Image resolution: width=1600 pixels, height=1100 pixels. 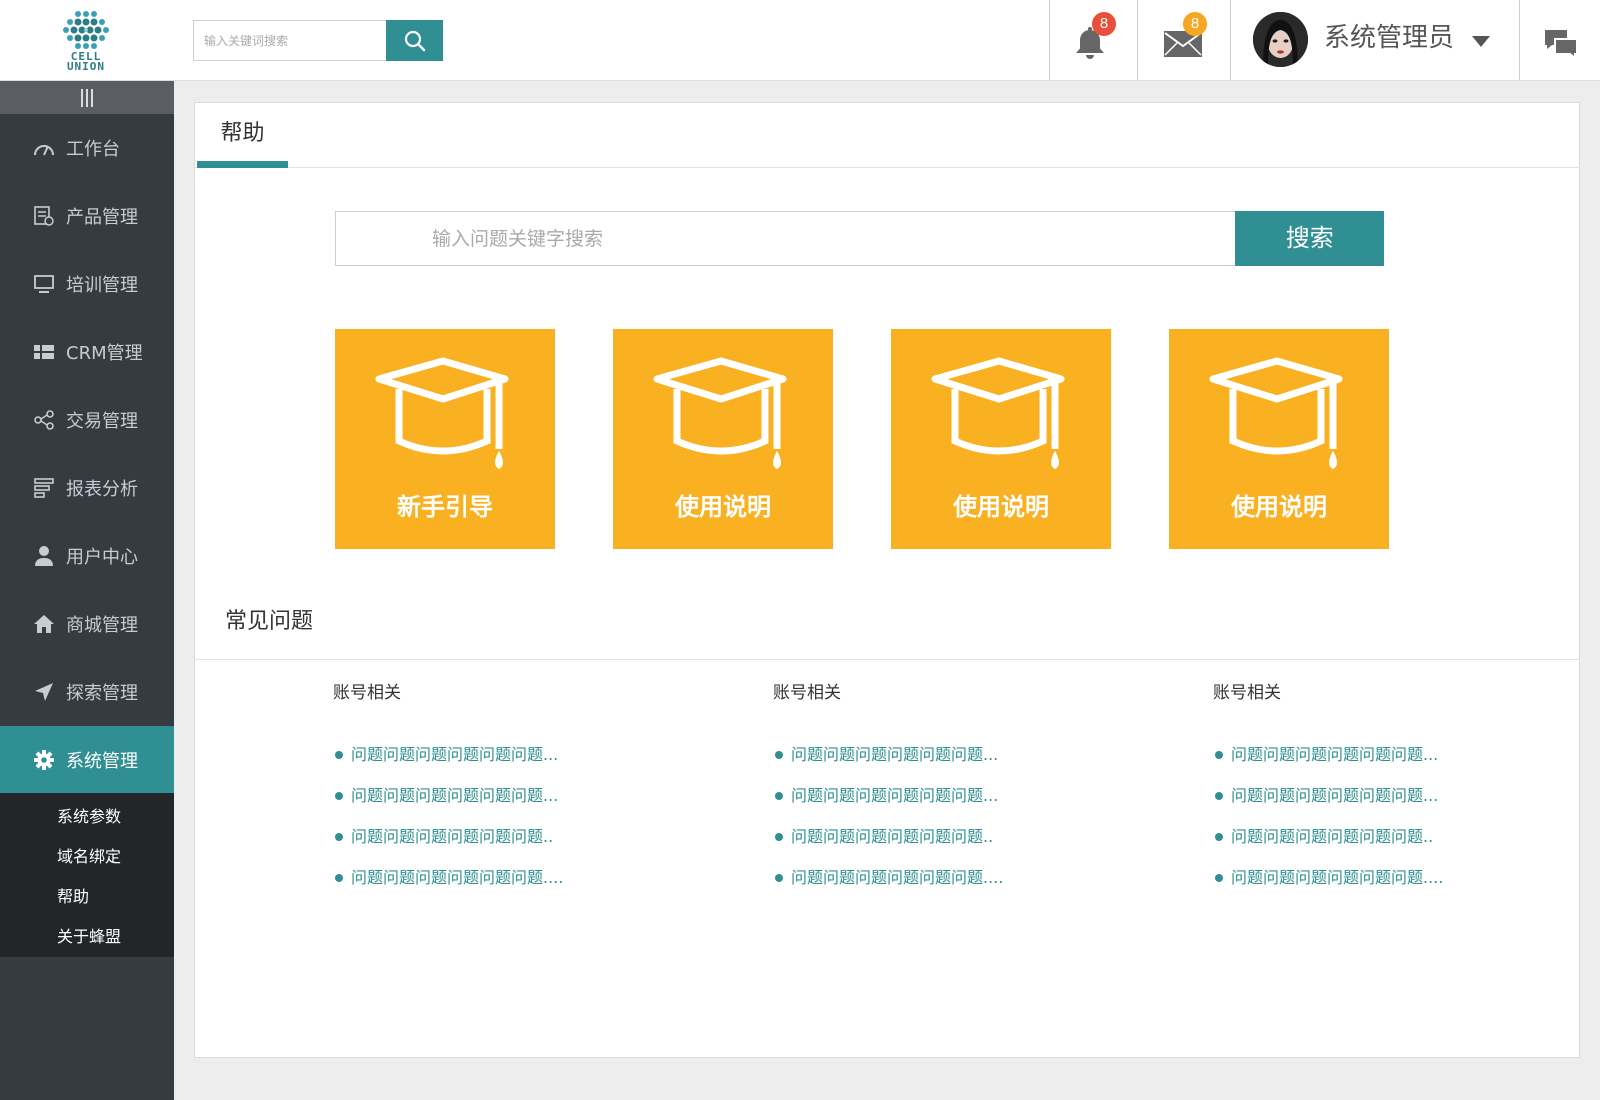 I want to click on notifications-badge: 8, so click(x=1104, y=24).